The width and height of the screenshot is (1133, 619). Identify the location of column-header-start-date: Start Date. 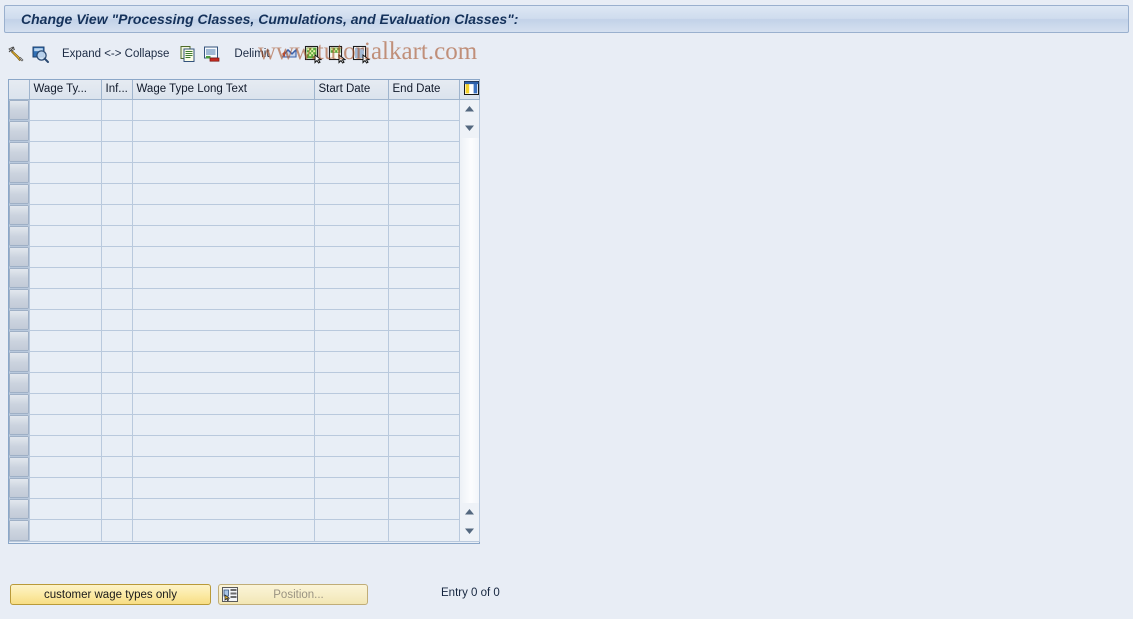
(351, 90).